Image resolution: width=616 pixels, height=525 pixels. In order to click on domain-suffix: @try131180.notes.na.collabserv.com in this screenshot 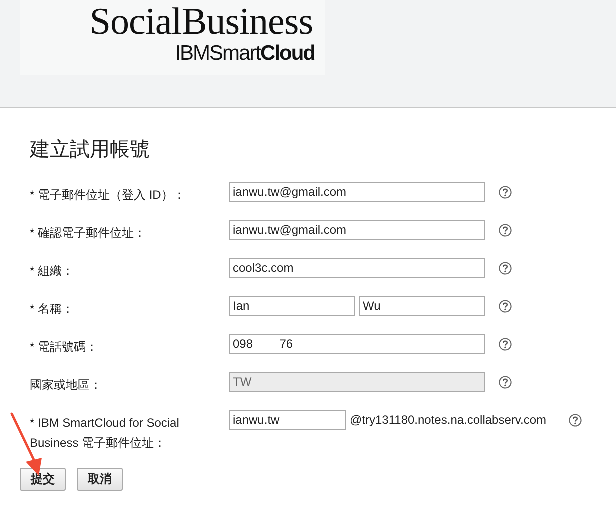, I will do `click(448, 420)`.